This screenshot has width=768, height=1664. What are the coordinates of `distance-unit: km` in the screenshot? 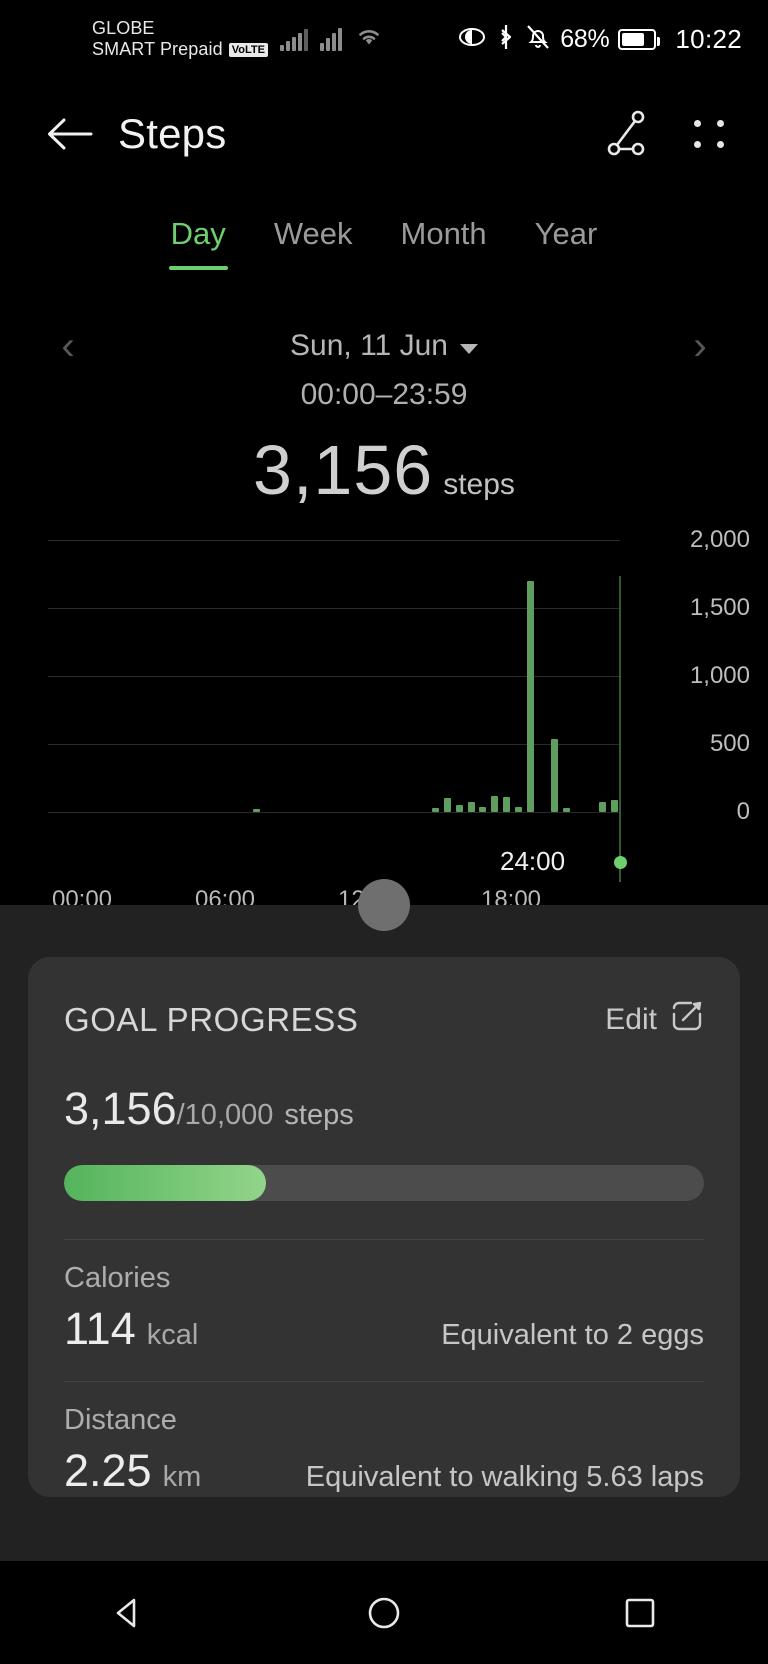 It's located at (182, 1477).